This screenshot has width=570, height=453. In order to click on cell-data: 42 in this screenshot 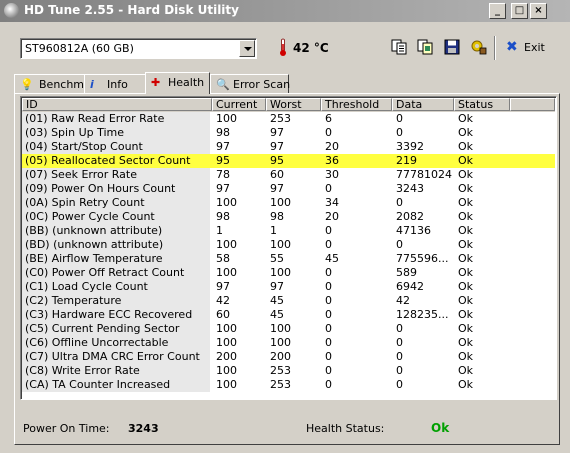, I will do `click(403, 300)`.